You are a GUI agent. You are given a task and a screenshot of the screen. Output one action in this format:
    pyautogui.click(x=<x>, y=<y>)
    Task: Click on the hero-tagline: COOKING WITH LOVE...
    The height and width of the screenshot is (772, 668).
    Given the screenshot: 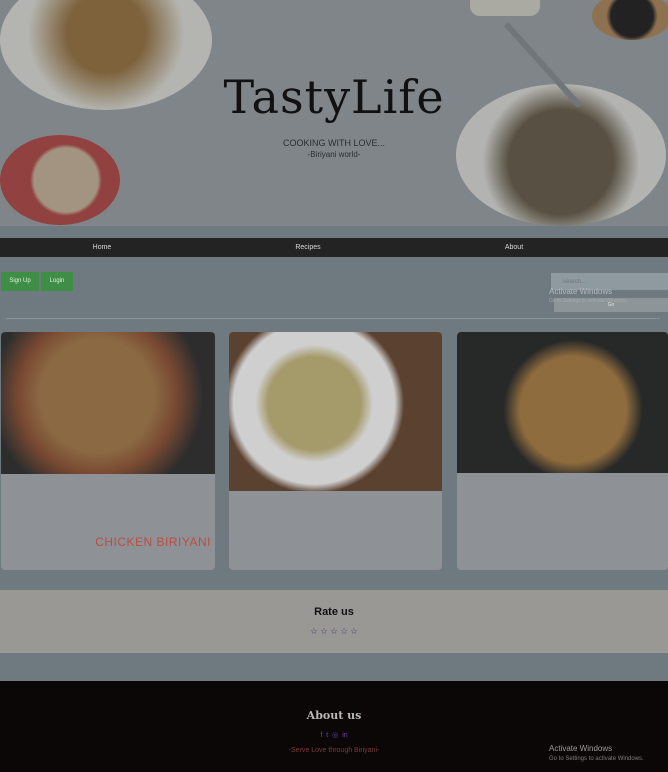 What is the action you would take?
    pyautogui.click(x=333, y=143)
    